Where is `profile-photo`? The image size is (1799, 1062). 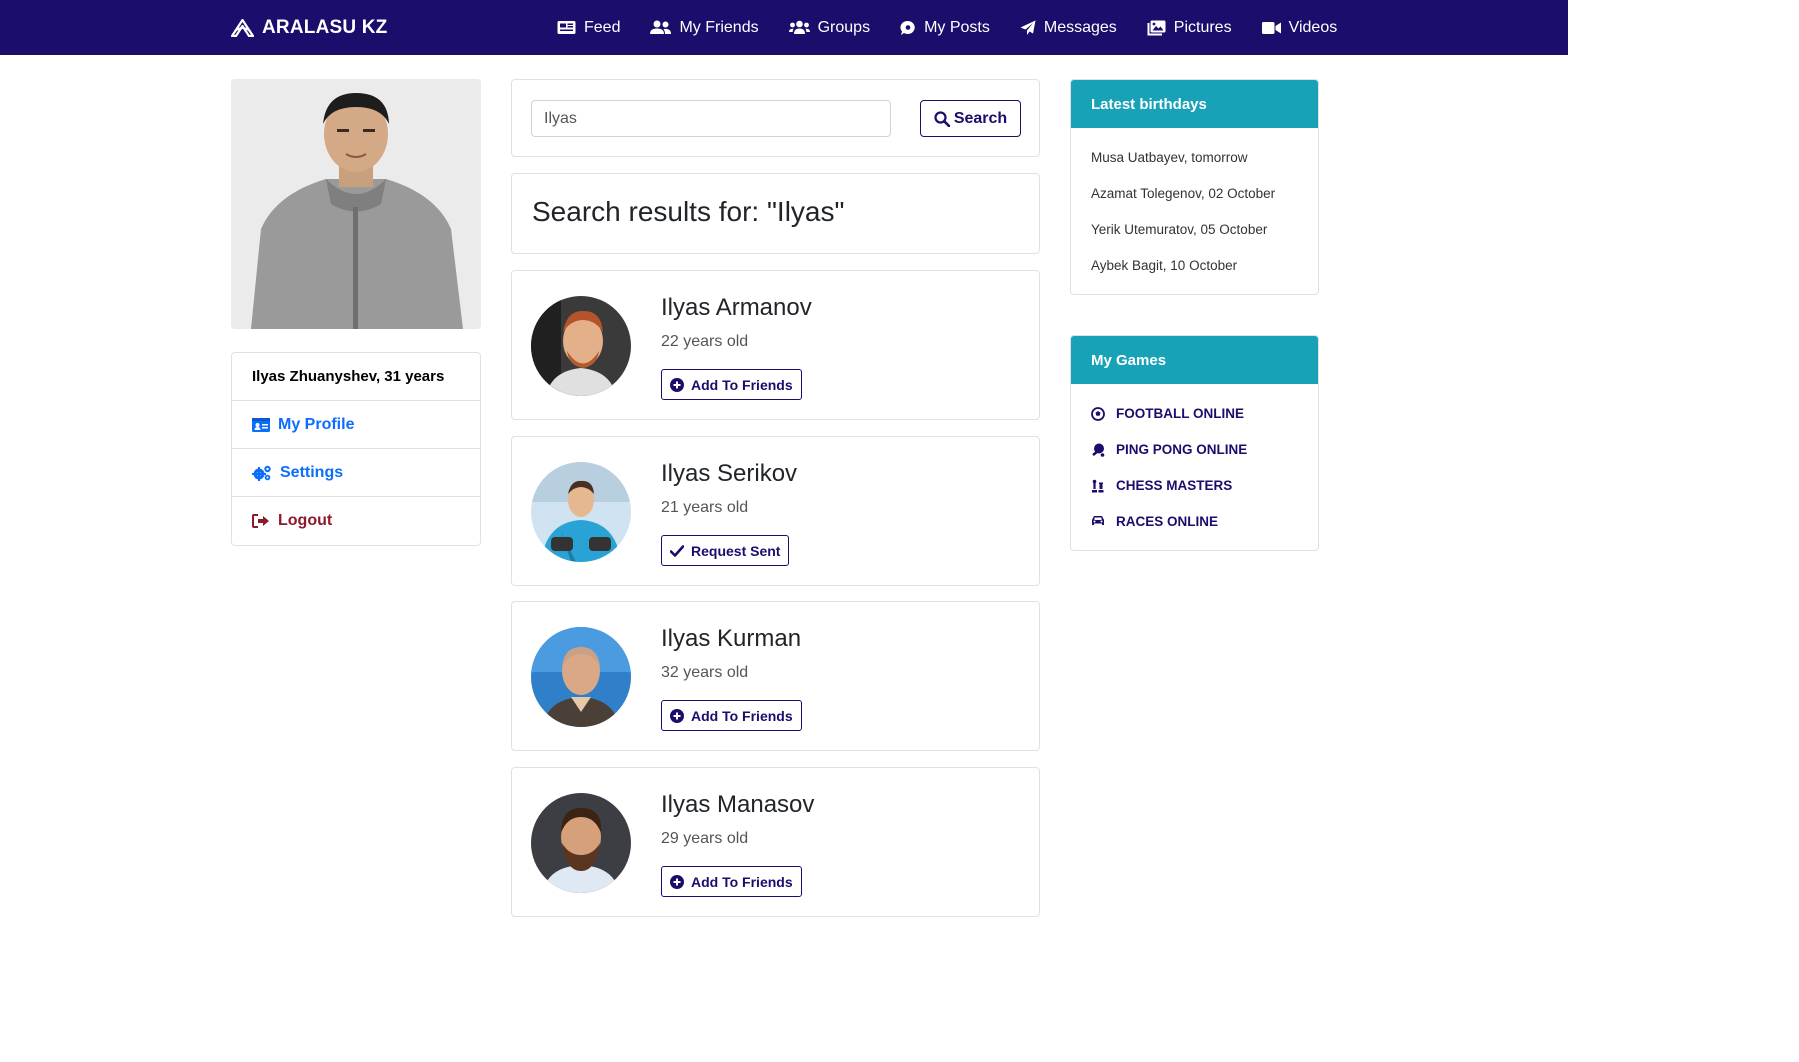
profile-photo is located at coordinates (356, 204).